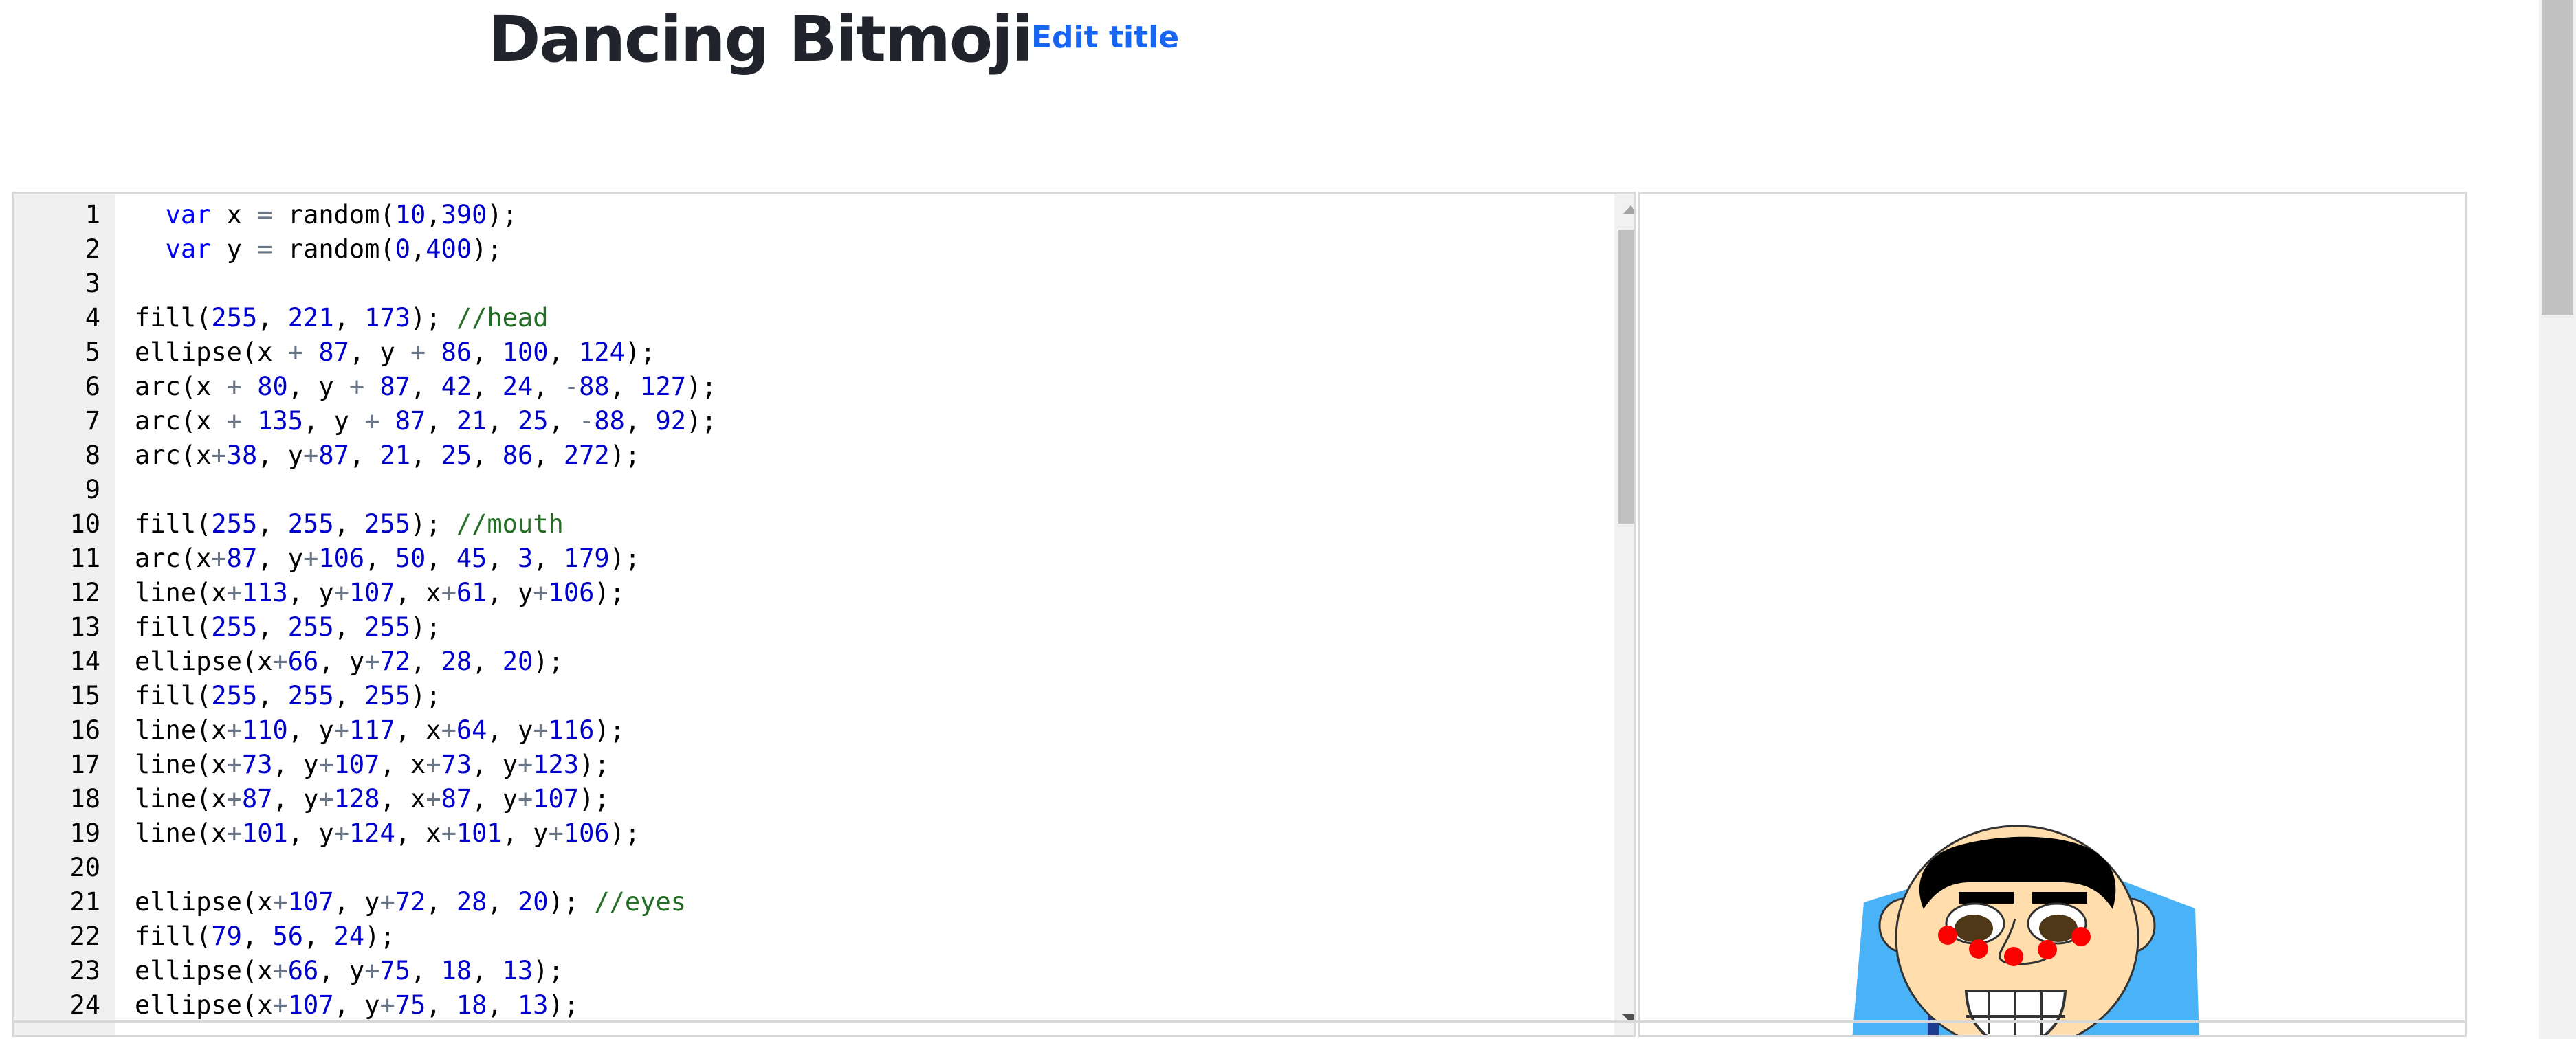  I want to click on line-number: 6, so click(92, 386).